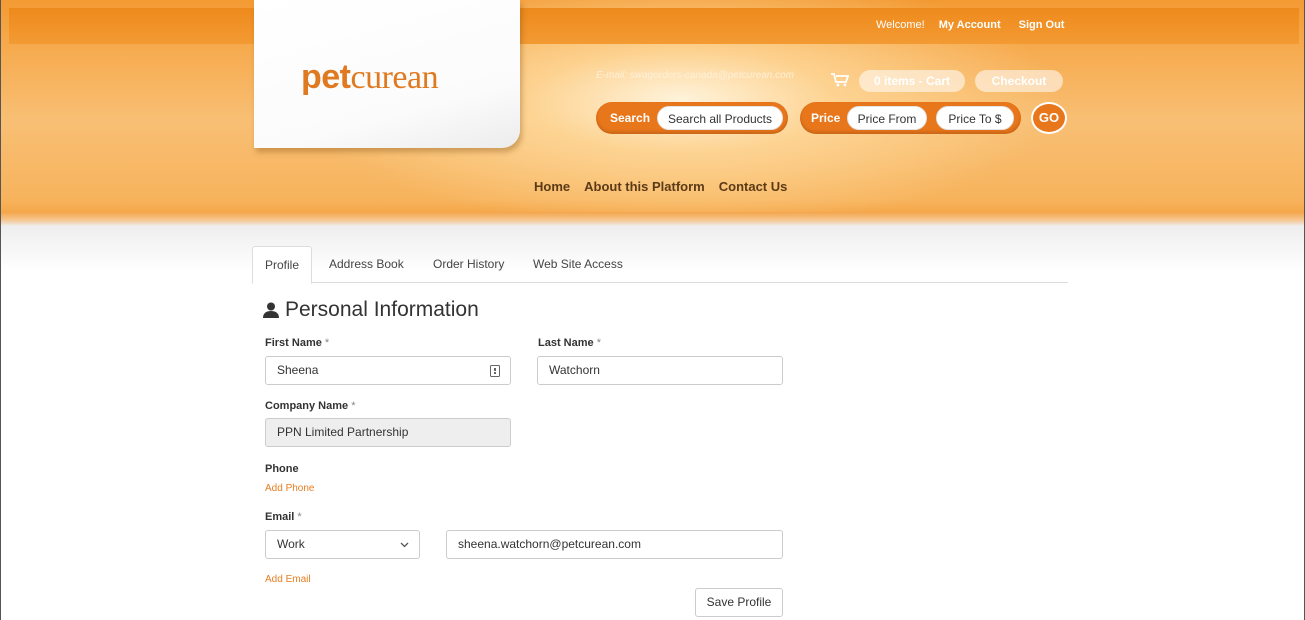 Image resolution: width=1305 pixels, height=620 pixels. I want to click on add-phone-link: Add Phone, so click(290, 488).